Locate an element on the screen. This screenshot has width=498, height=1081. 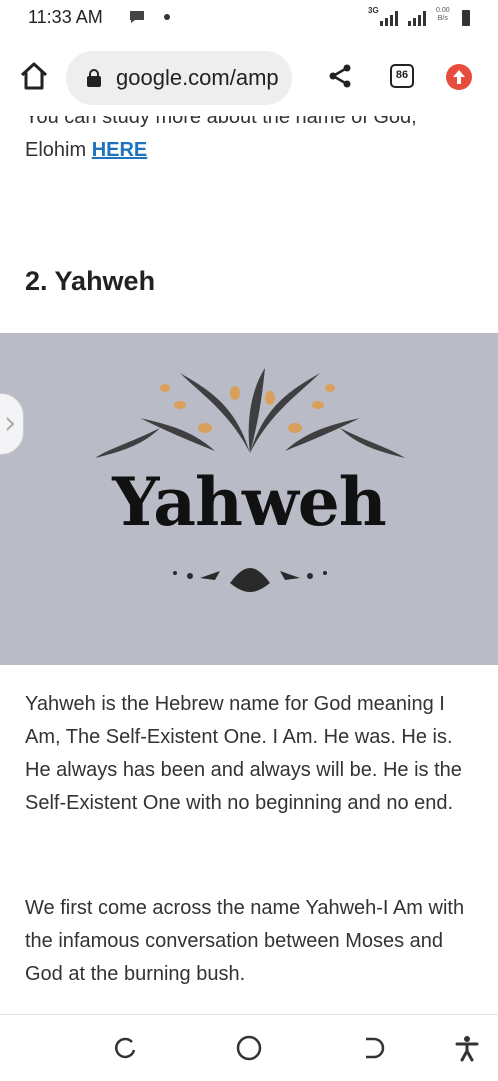
lock-icon is located at coordinates (94, 78).